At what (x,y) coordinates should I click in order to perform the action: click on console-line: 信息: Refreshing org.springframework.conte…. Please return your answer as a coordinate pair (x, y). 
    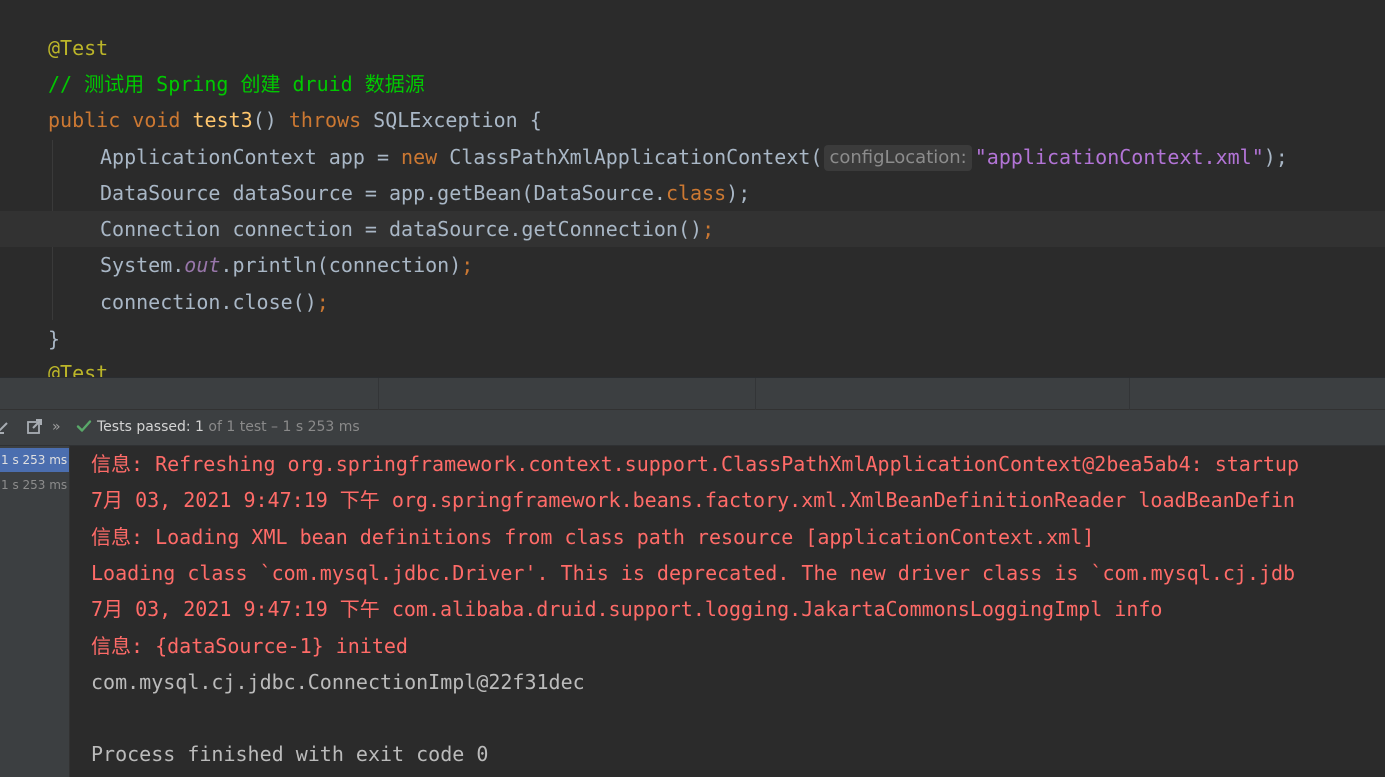
    Looking at the image, I should click on (695, 464).